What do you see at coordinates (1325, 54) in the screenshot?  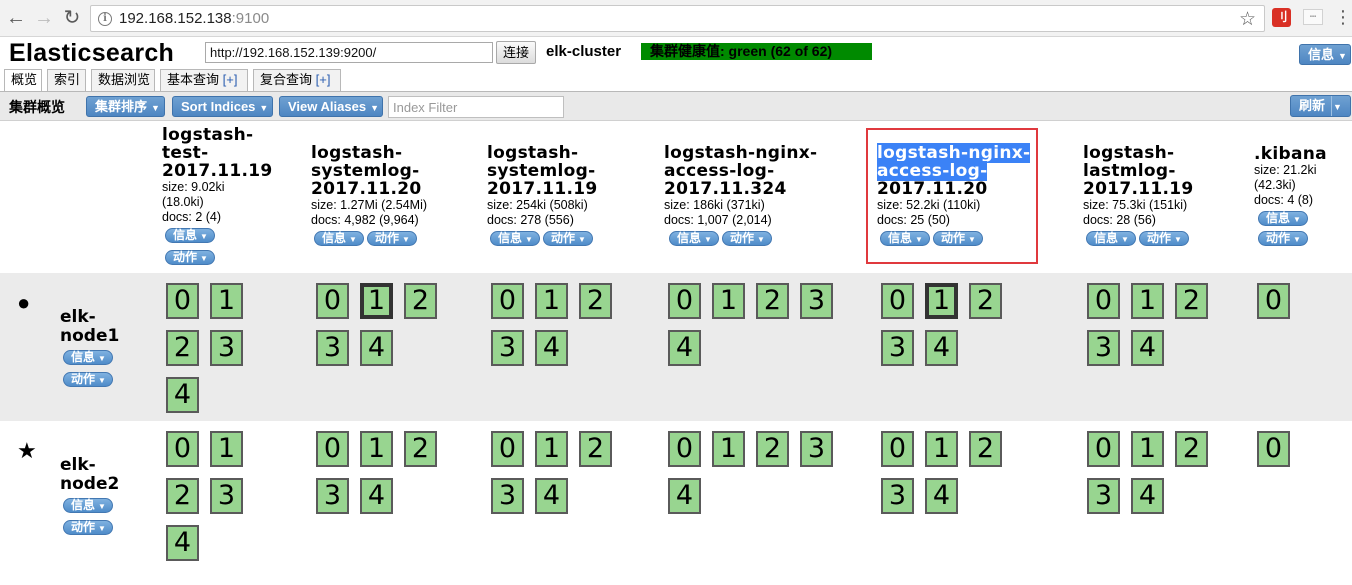 I see `info-menu-button: 信息 ▼` at bounding box center [1325, 54].